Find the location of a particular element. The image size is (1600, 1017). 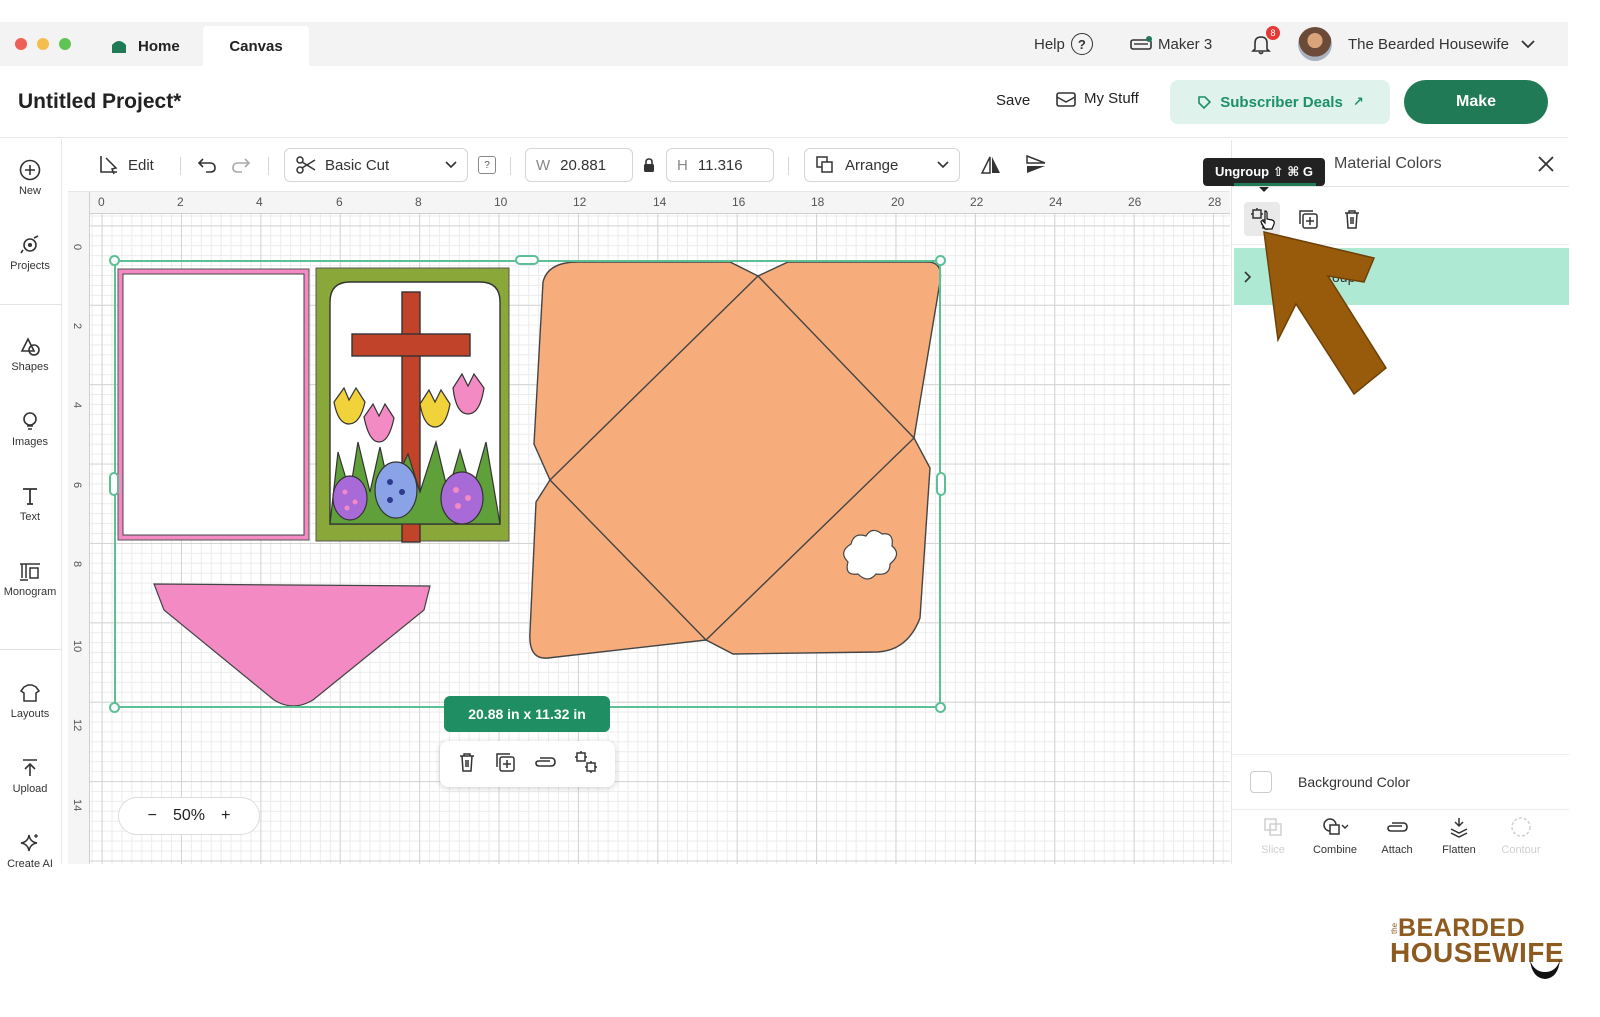

slice-button: Slice is located at coordinates (1273, 836).